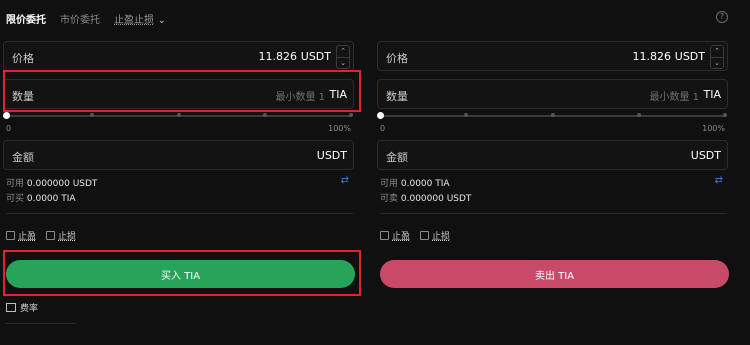  What do you see at coordinates (178, 56) in the screenshot?
I see `buy-price-field: 价格 11.826 USDT ⌃ ⌄` at bounding box center [178, 56].